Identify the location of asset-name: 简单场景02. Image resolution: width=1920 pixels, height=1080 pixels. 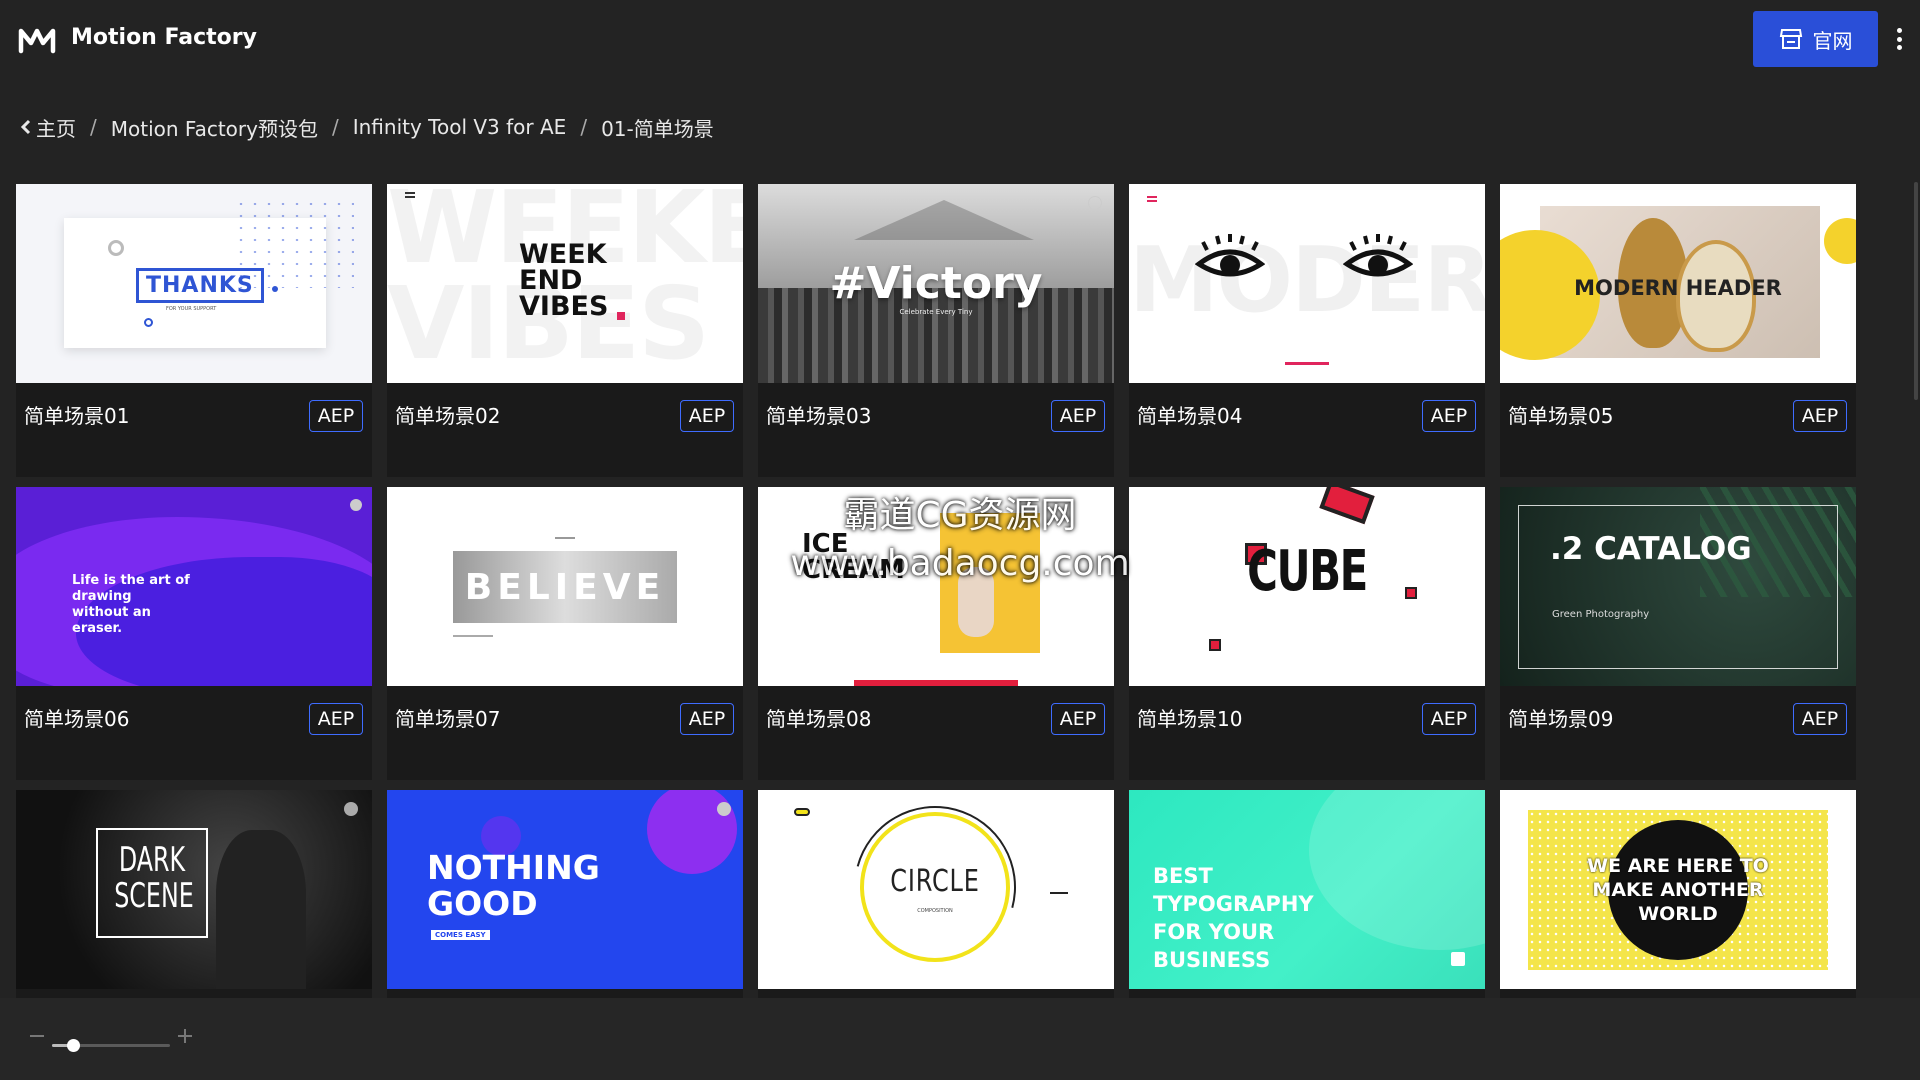
(448, 416).